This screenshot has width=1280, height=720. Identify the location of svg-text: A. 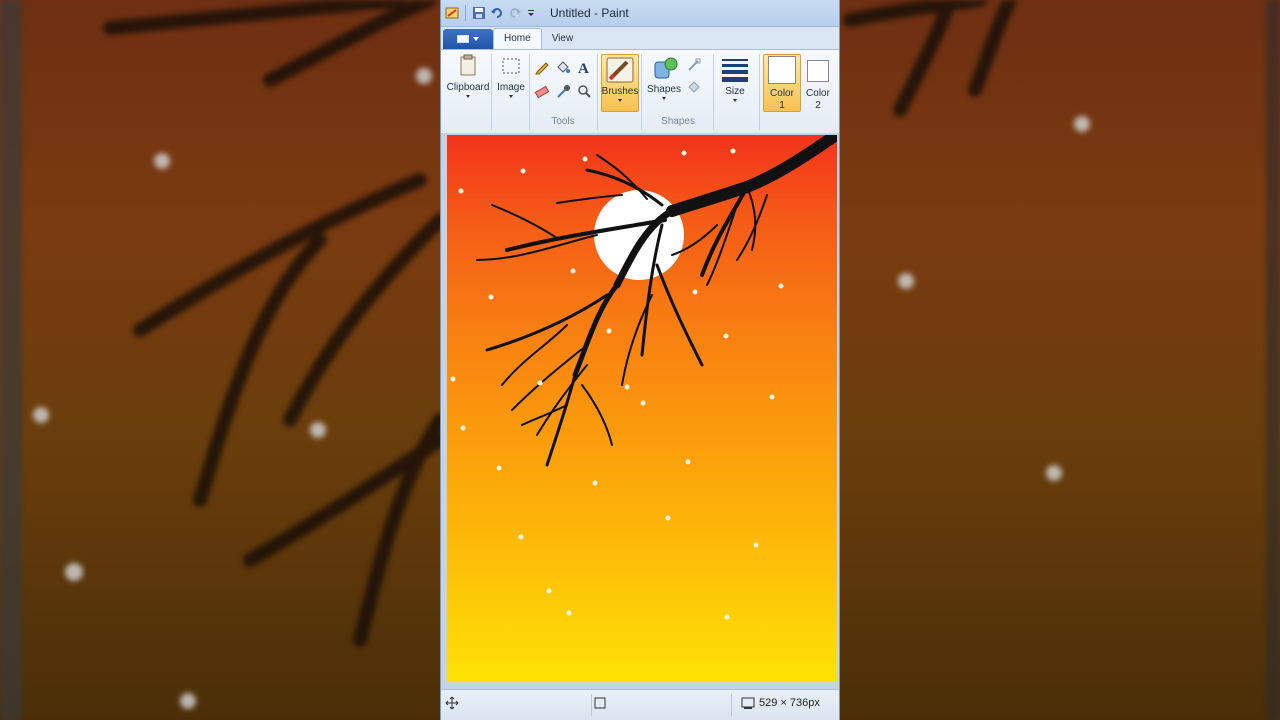
(583, 68).